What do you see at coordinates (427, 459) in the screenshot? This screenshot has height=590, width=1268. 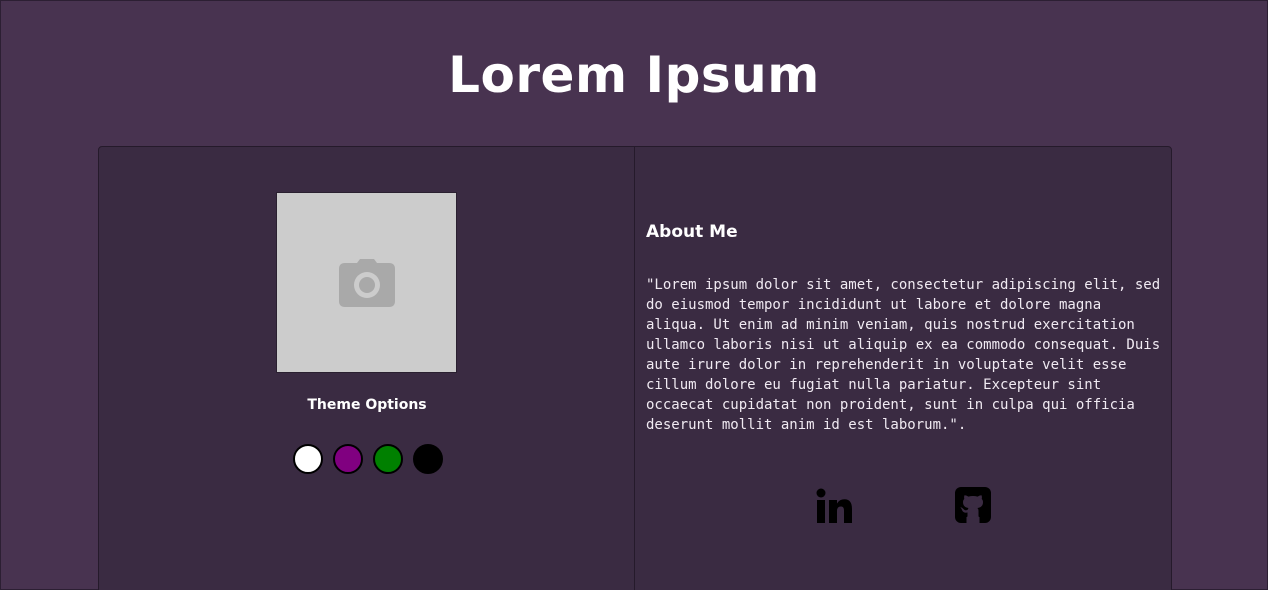 I see `theme-swatch-black` at bounding box center [427, 459].